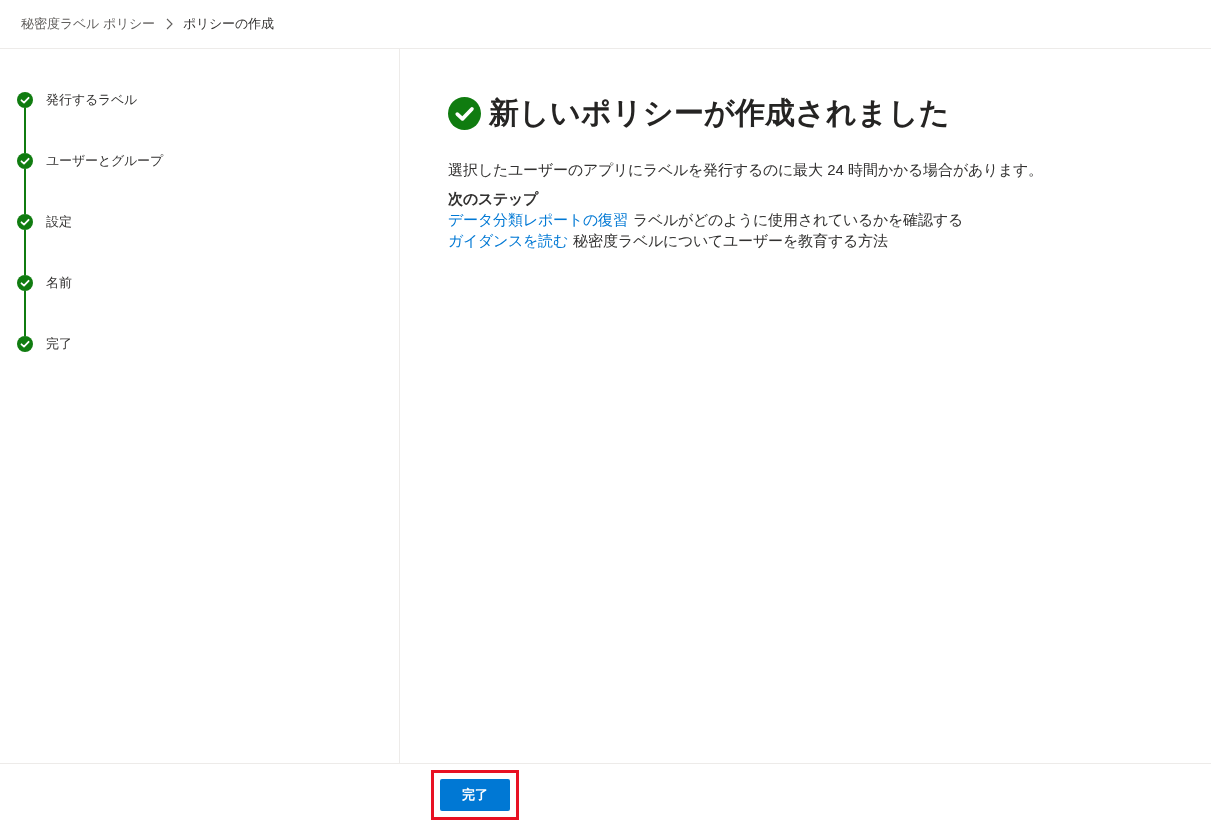 Image resolution: width=1211 pixels, height=825 pixels. I want to click on next-step-link: データ分類レポートの復習, so click(538, 219).